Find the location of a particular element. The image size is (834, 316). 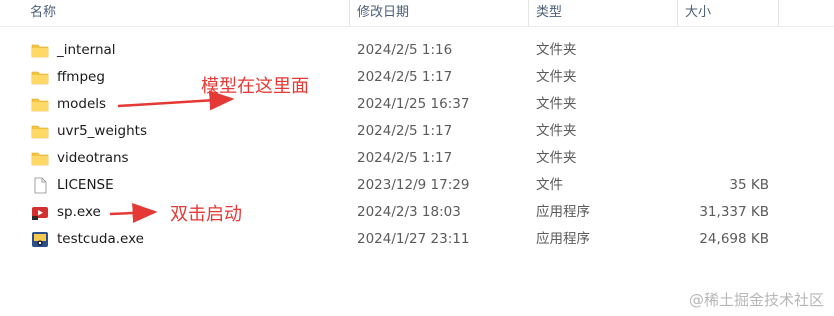

file-row-sp-exe: sp.exe 2024/2/3 18:03 应用程序 31,337 KB is located at coordinates (417, 212).